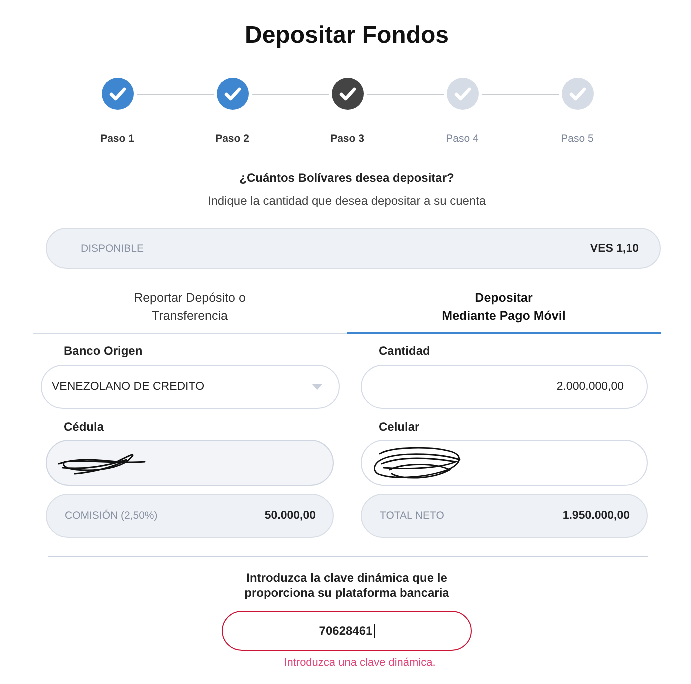  What do you see at coordinates (614, 248) in the screenshot?
I see `available-amount: VES 1,10` at bounding box center [614, 248].